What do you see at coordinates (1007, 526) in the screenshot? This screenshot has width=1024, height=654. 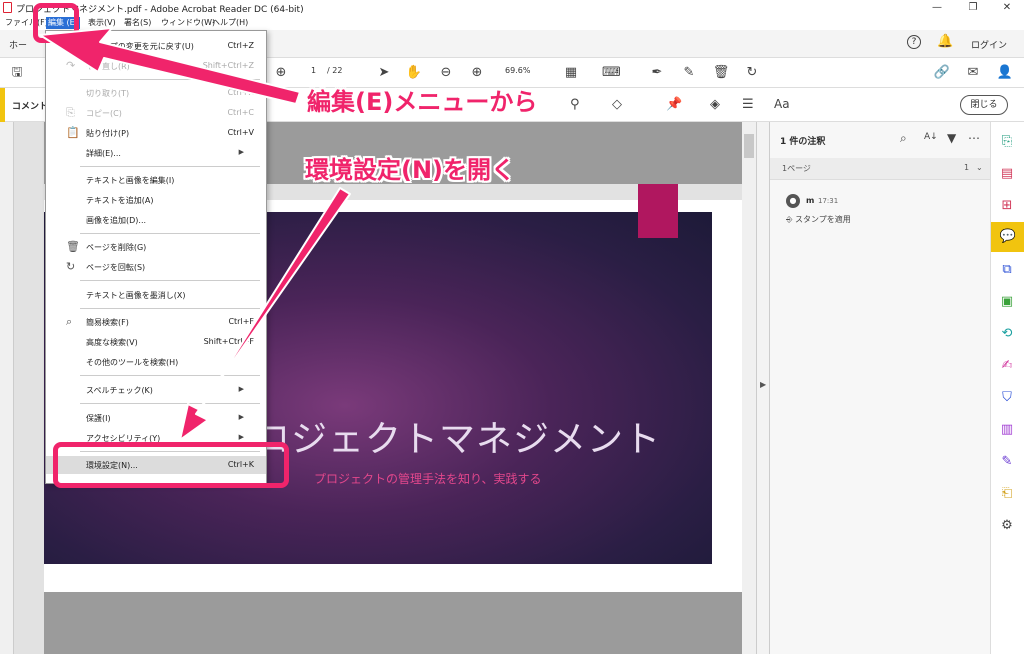 I see `more-tools-icon: ⚙` at bounding box center [1007, 526].